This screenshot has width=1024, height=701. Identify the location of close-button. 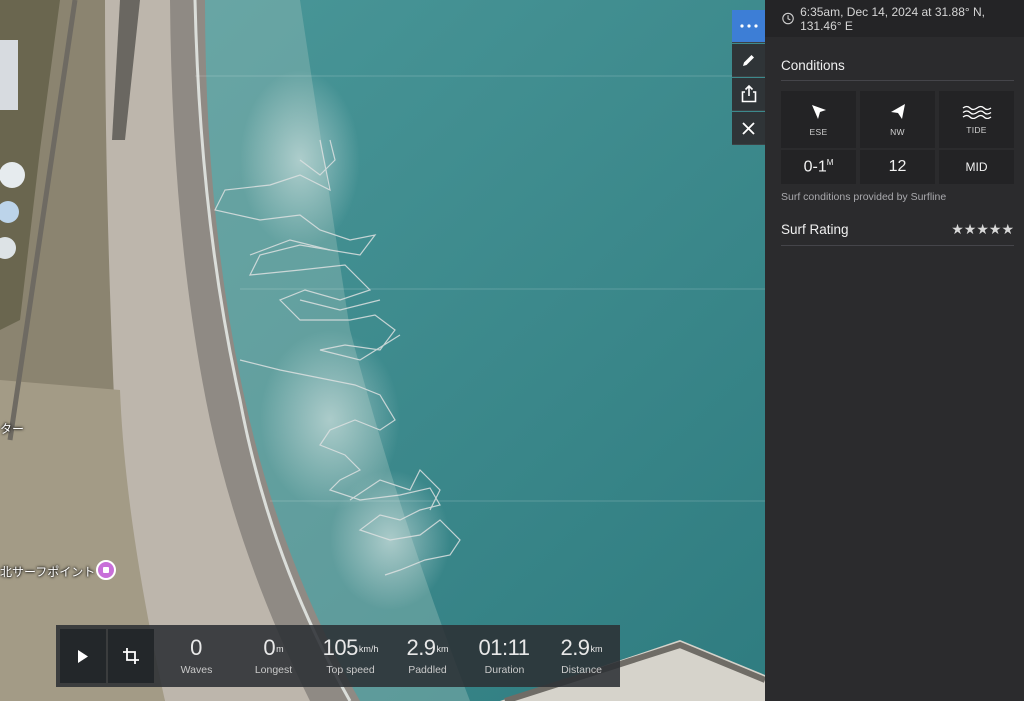
(748, 128).